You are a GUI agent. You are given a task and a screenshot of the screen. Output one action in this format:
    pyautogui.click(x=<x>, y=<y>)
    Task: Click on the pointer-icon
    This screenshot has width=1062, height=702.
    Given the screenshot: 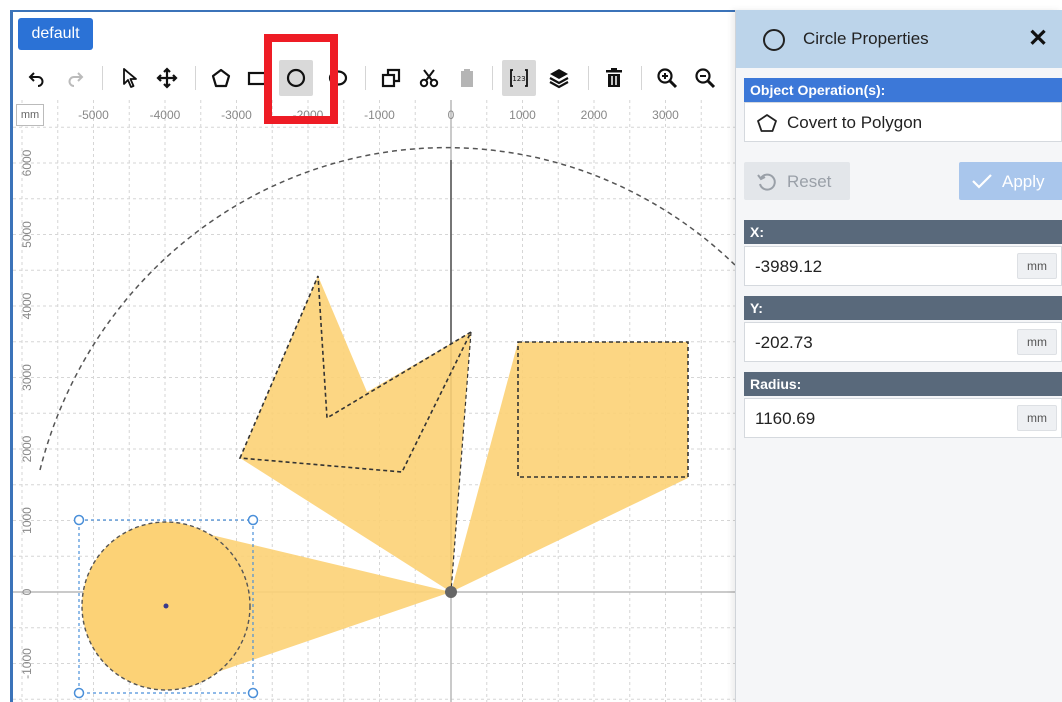 What is the action you would take?
    pyautogui.click(x=130, y=78)
    